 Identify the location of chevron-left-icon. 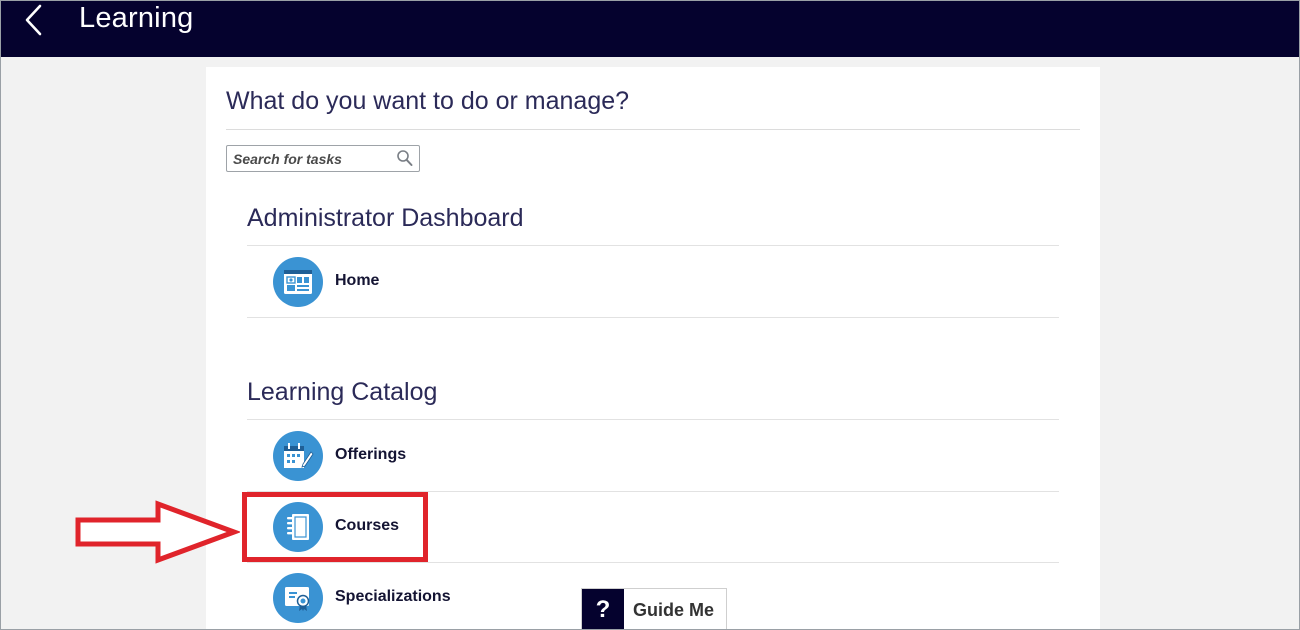
(33, 20).